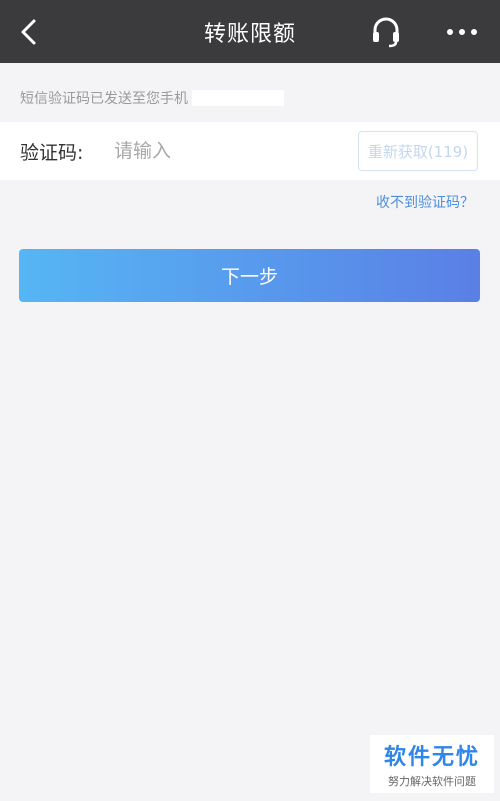 Image resolution: width=500 pixels, height=801 pixels. What do you see at coordinates (425, 202) in the screenshot?
I see `code-not-received-link: 收不到验证码？` at bounding box center [425, 202].